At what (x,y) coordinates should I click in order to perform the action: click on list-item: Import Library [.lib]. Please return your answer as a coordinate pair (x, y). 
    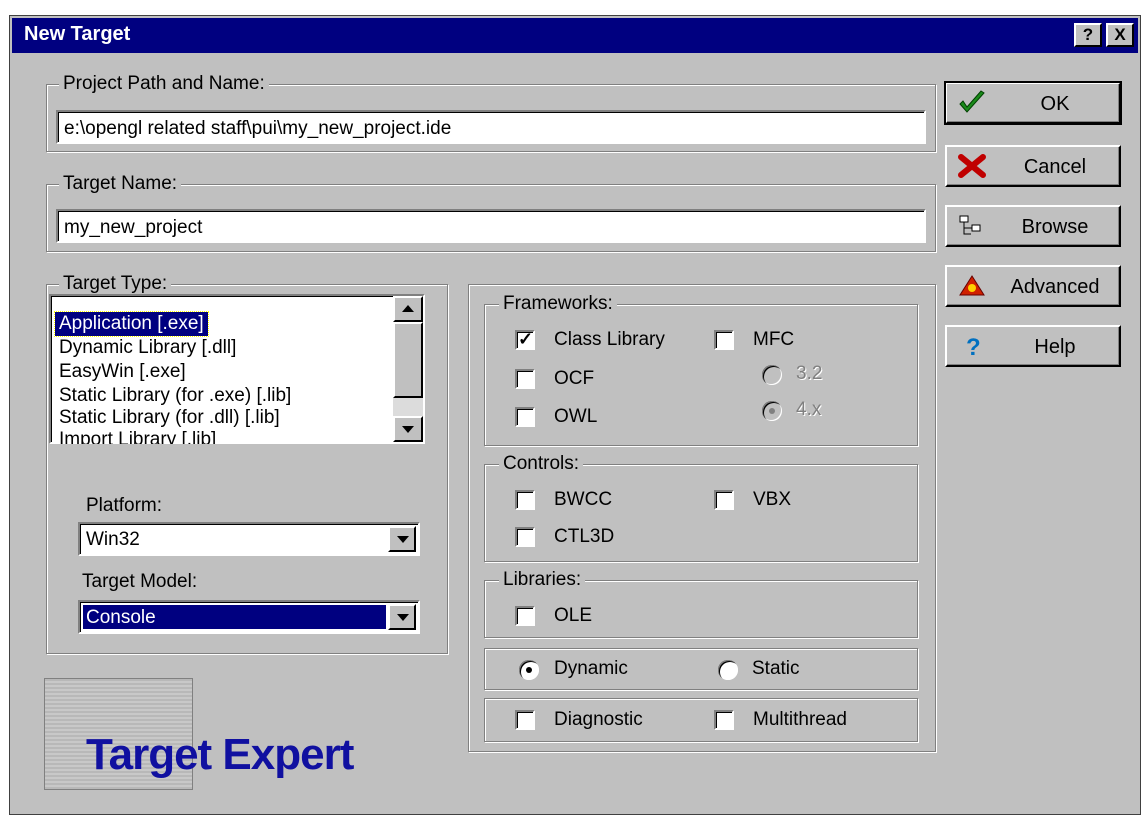
    Looking at the image, I should click on (137, 437).